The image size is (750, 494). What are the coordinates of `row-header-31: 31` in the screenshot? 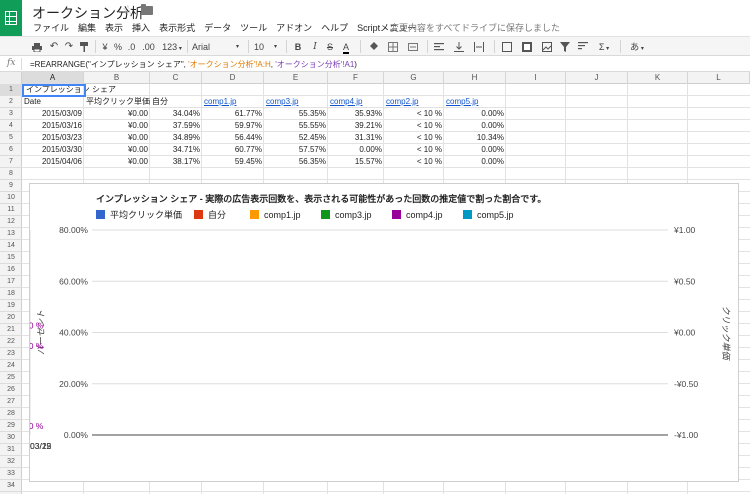 It's located at (11, 450).